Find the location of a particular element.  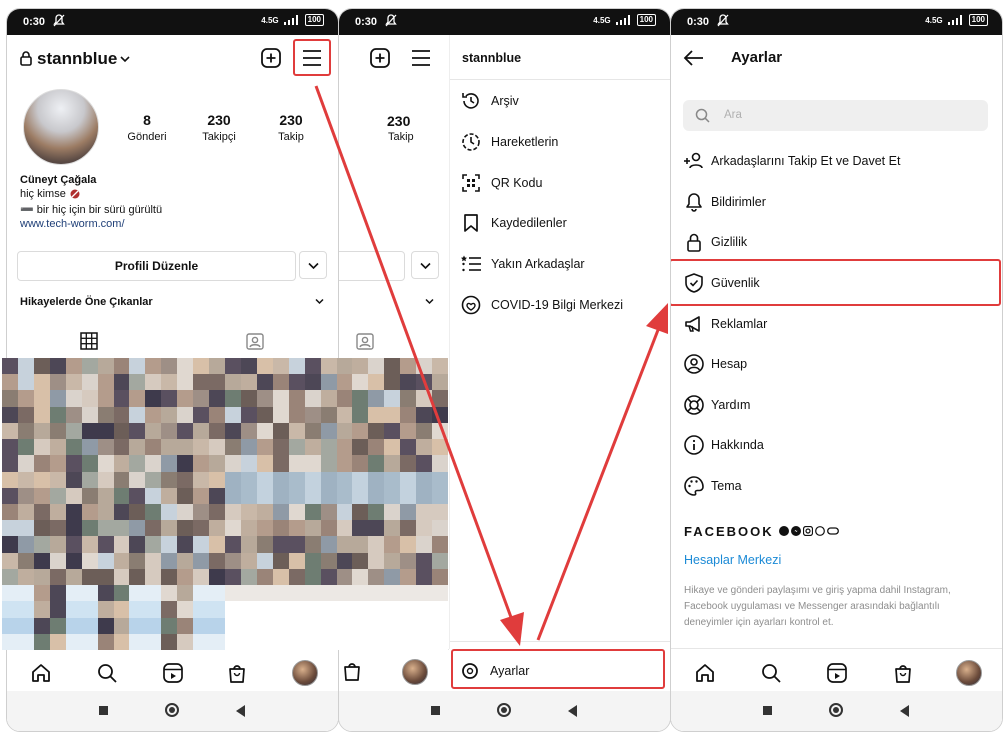

status-bar: 0:30 4.5G 100 is located at coordinates (172, 22).